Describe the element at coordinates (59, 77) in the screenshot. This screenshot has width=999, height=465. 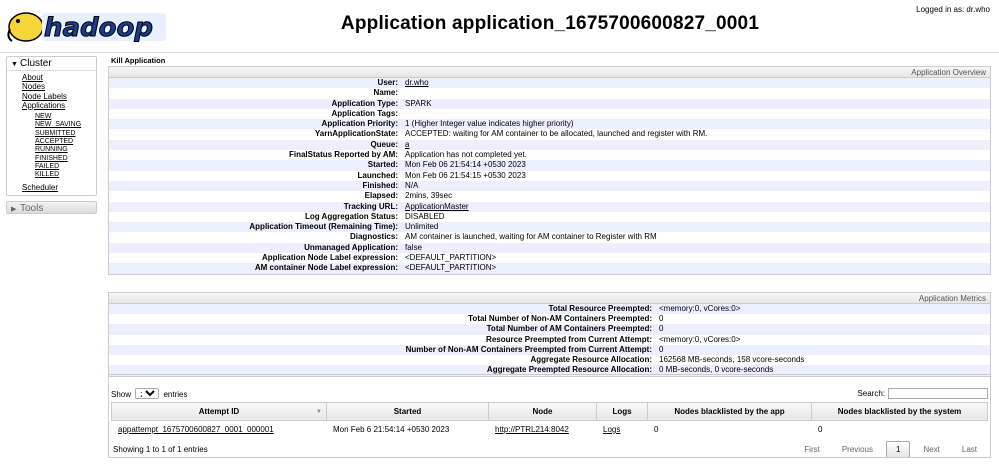
I see `nav-about: About` at that location.